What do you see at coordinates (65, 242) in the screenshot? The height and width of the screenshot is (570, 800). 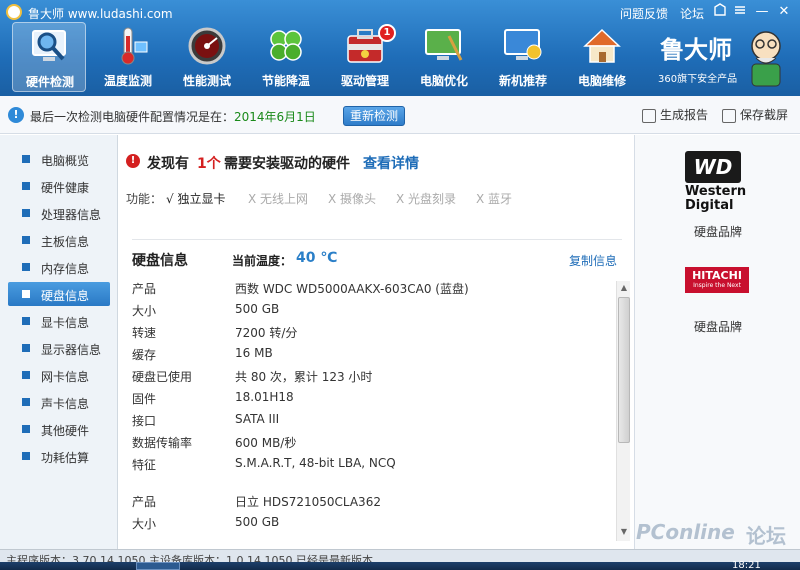 I see `sidebar-item-label: 主板信息` at bounding box center [65, 242].